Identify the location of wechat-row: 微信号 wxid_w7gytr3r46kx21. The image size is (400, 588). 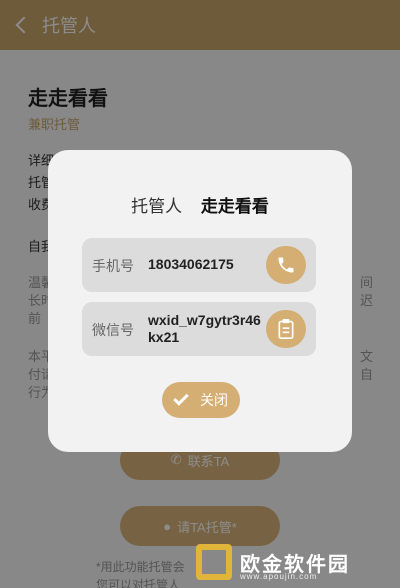
(199, 329).